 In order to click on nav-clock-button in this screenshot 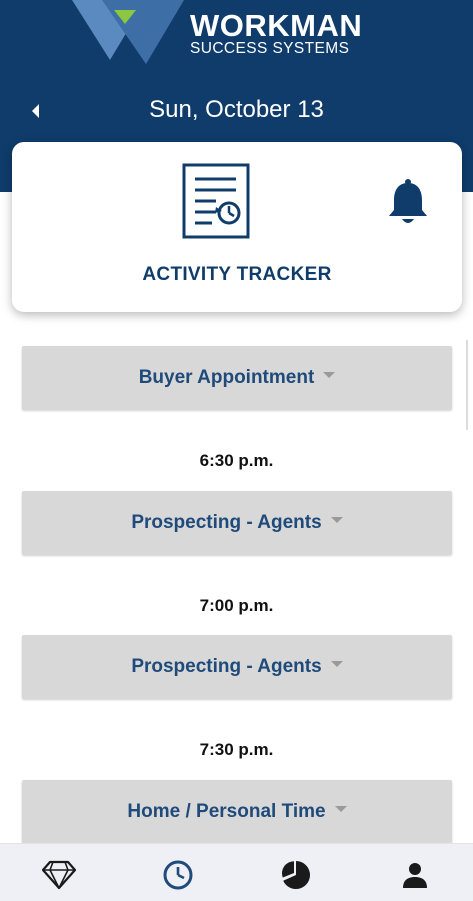, I will do `click(178, 875)`.